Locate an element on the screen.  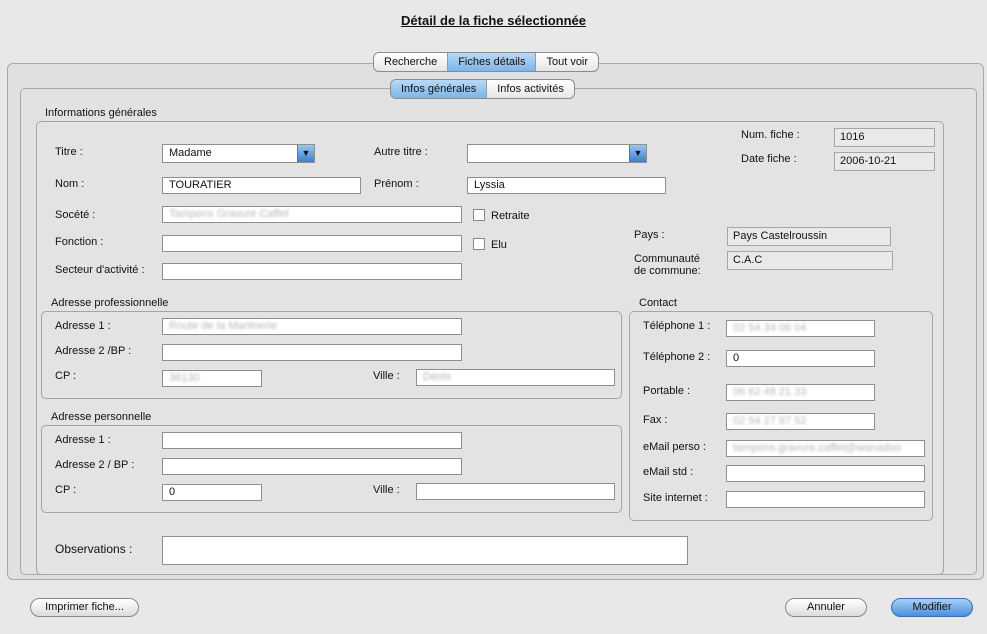
site-input is located at coordinates (825, 499).